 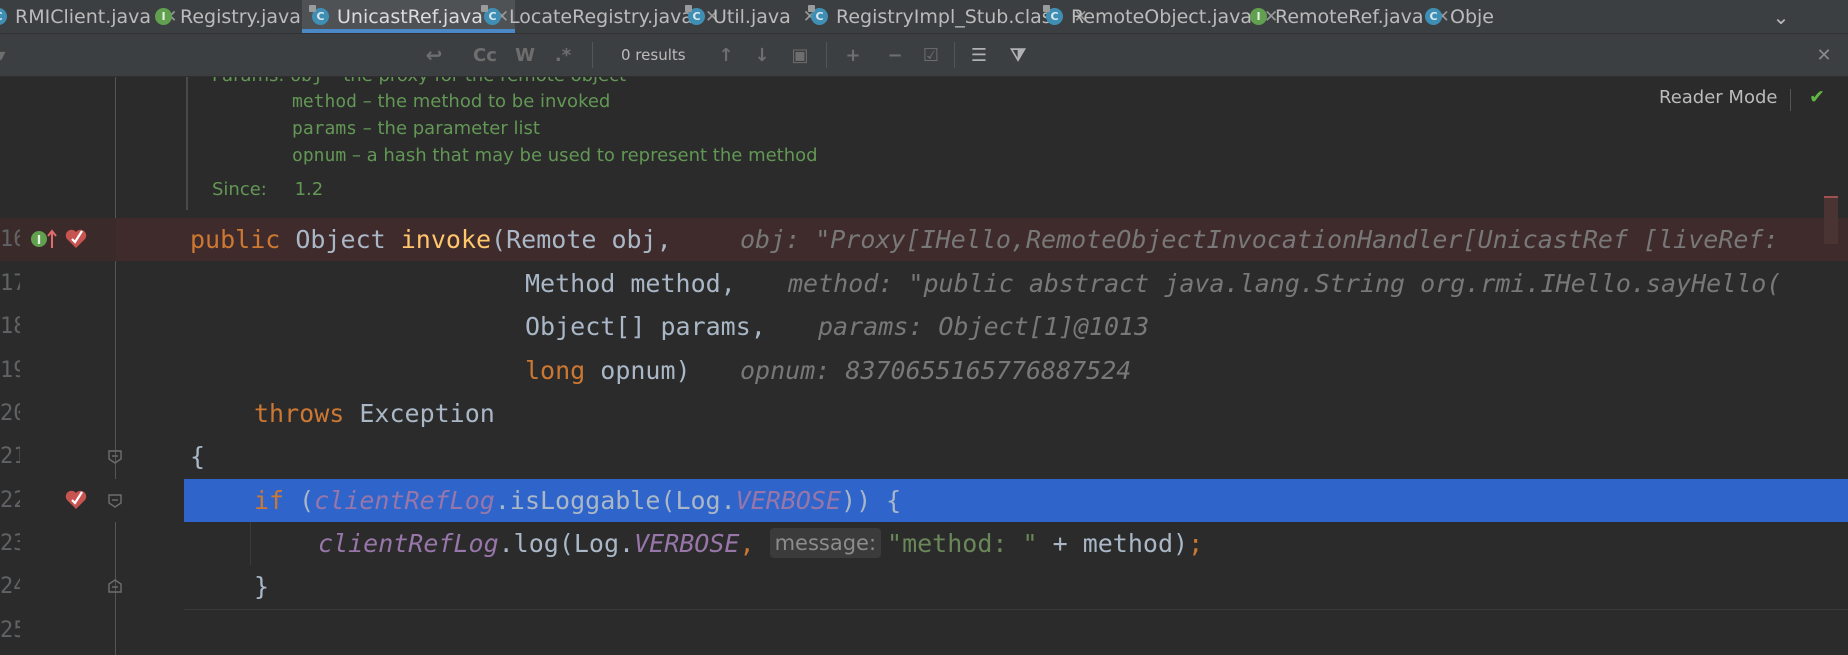 I want to click on tab-label: UnicastRef.java, so click(x=410, y=16).